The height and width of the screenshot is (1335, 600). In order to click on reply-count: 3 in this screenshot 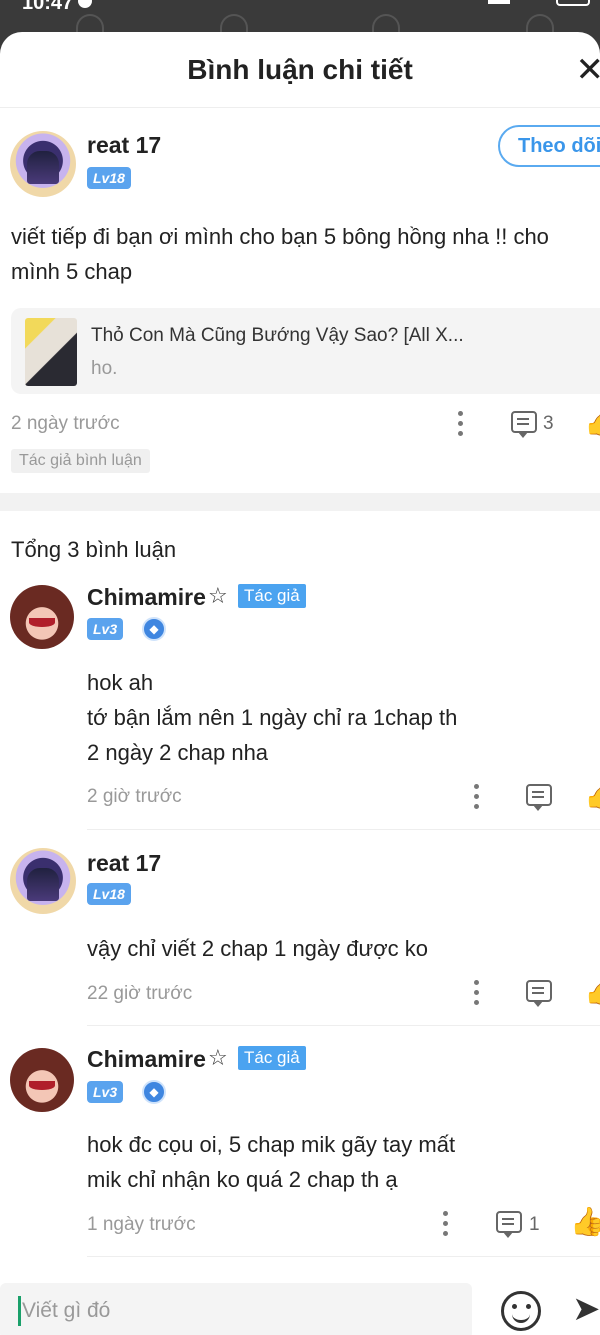, I will do `click(548, 423)`.